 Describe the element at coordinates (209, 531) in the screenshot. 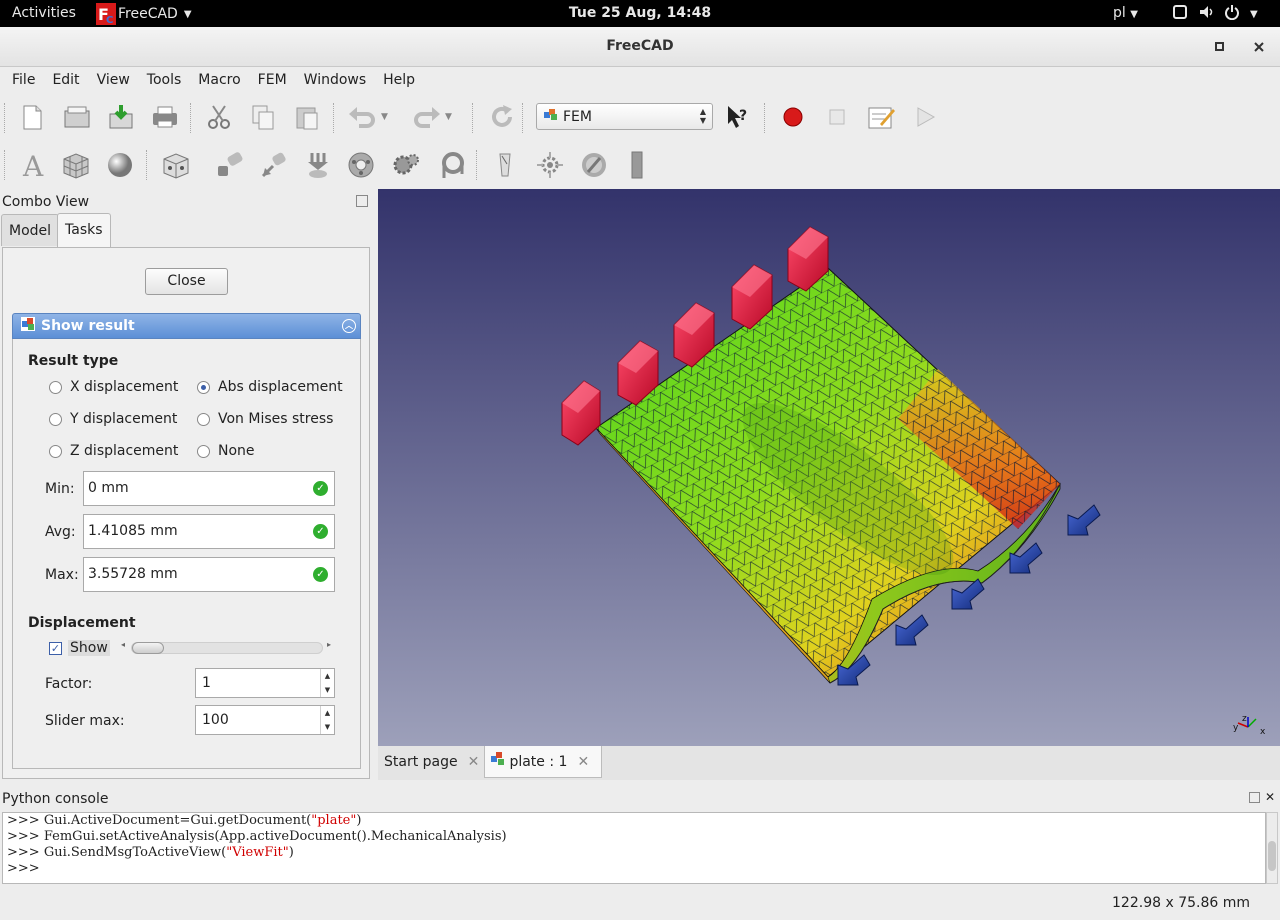

I see `avg-field: 1.41085 mm ✓` at that location.